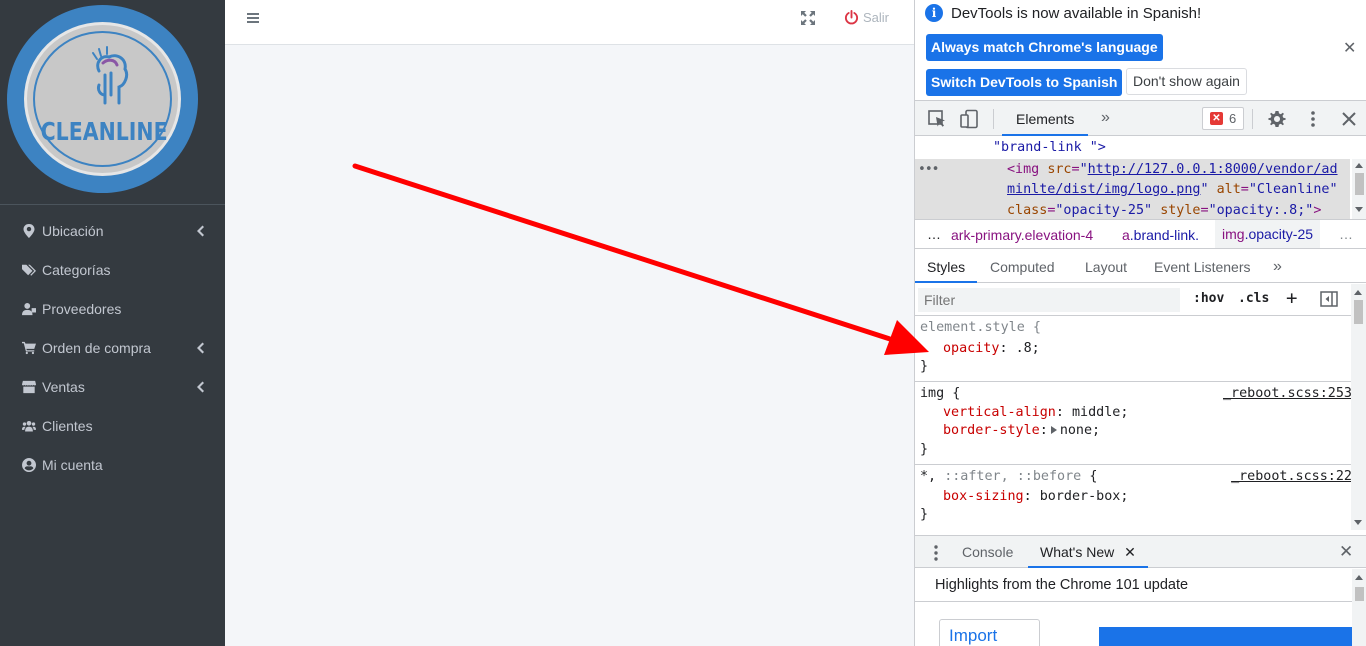 The image size is (1366, 646). I want to click on top-navbar: Salir, so click(569, 22).